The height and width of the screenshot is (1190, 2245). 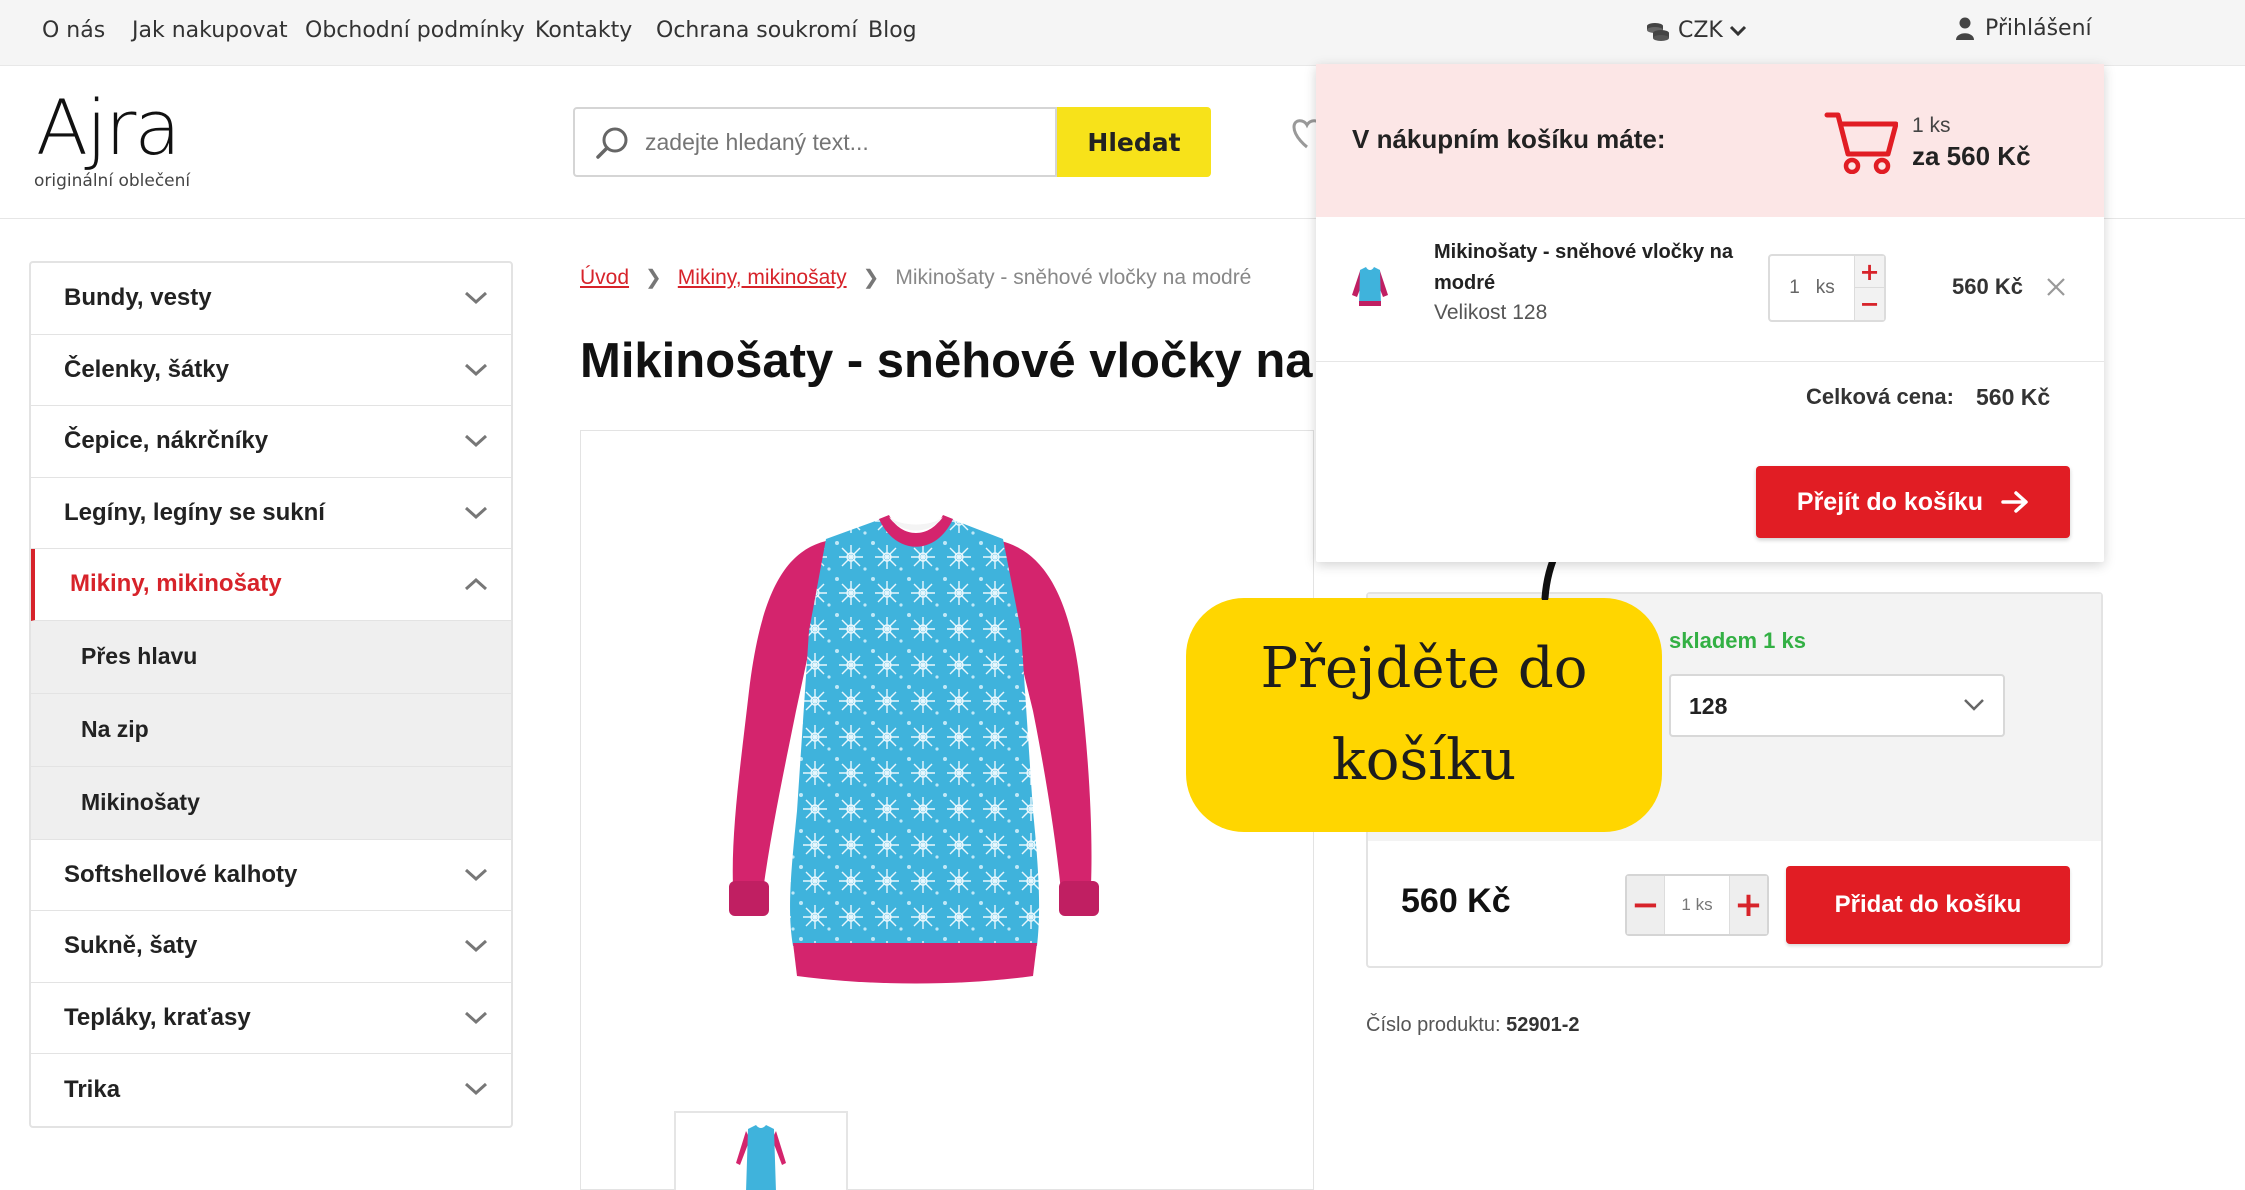 What do you see at coordinates (845, 142) in the screenshot?
I see `search-input` at bounding box center [845, 142].